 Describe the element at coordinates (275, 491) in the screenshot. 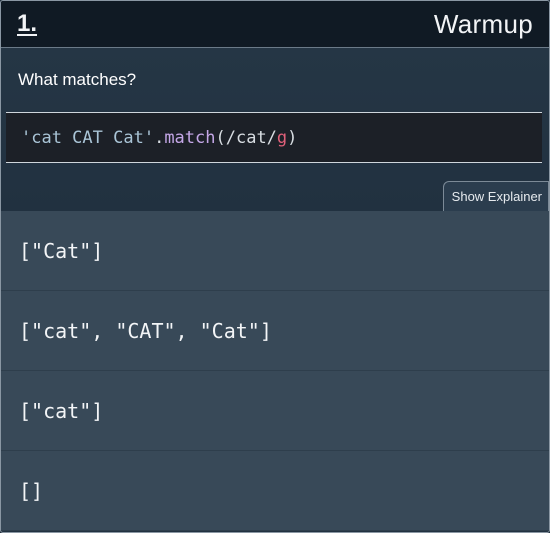

I see `answer-option: []` at that location.